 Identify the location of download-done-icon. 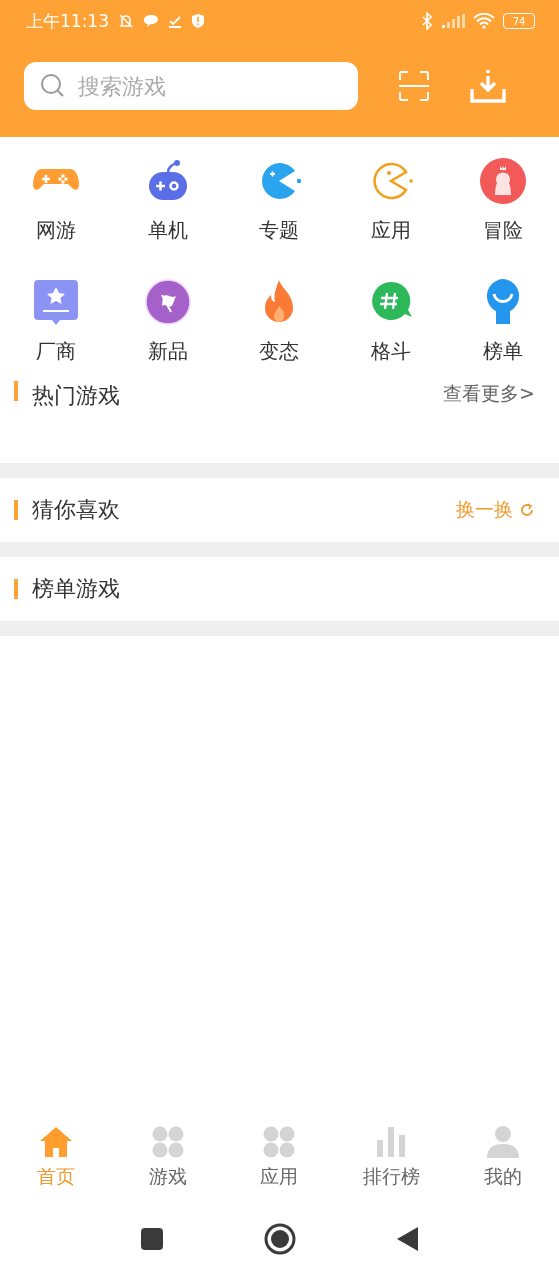
(175, 21).